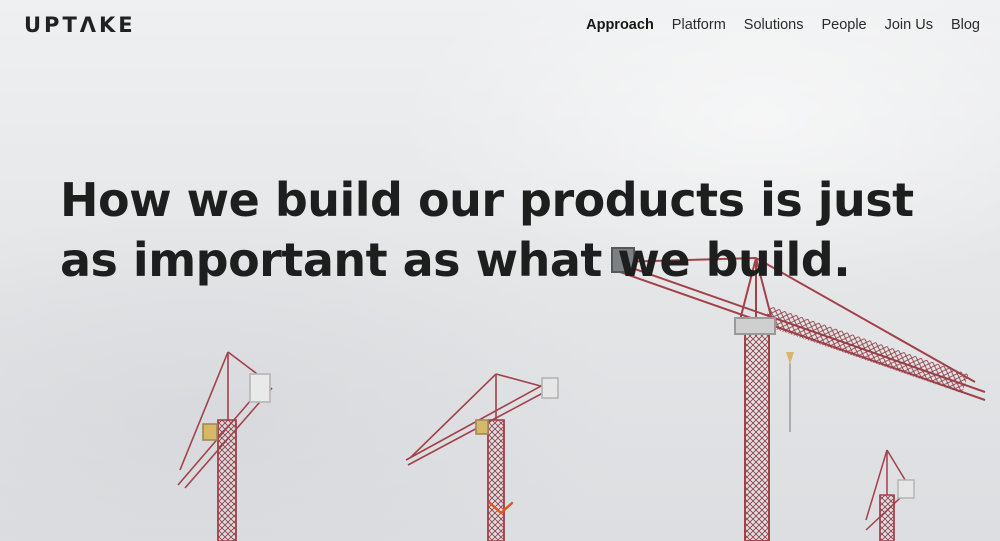 Image resolution: width=1000 pixels, height=541 pixels. I want to click on crane-middle, so click(482, 457).